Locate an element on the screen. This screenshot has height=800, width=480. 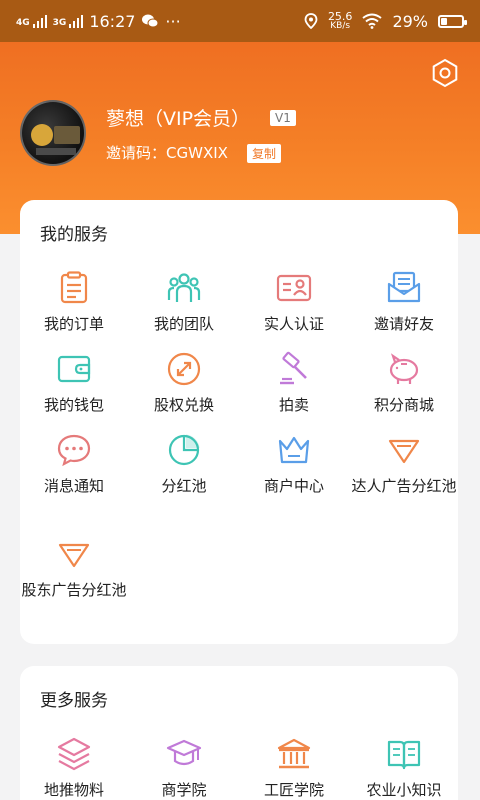
network-type-4g: 4G is located at coordinates (23, 22).